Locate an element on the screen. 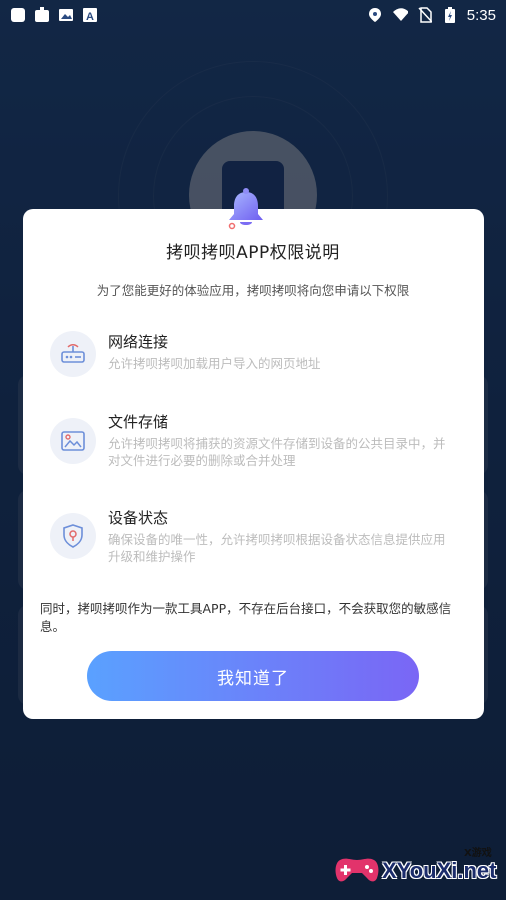 Image resolution: width=506 pixels, height=900 pixels. permission-description: 确保设备的唯一性，允许拷呗拷呗根据设备状态信息提供应用升级和维护操作 is located at coordinates (277, 548).